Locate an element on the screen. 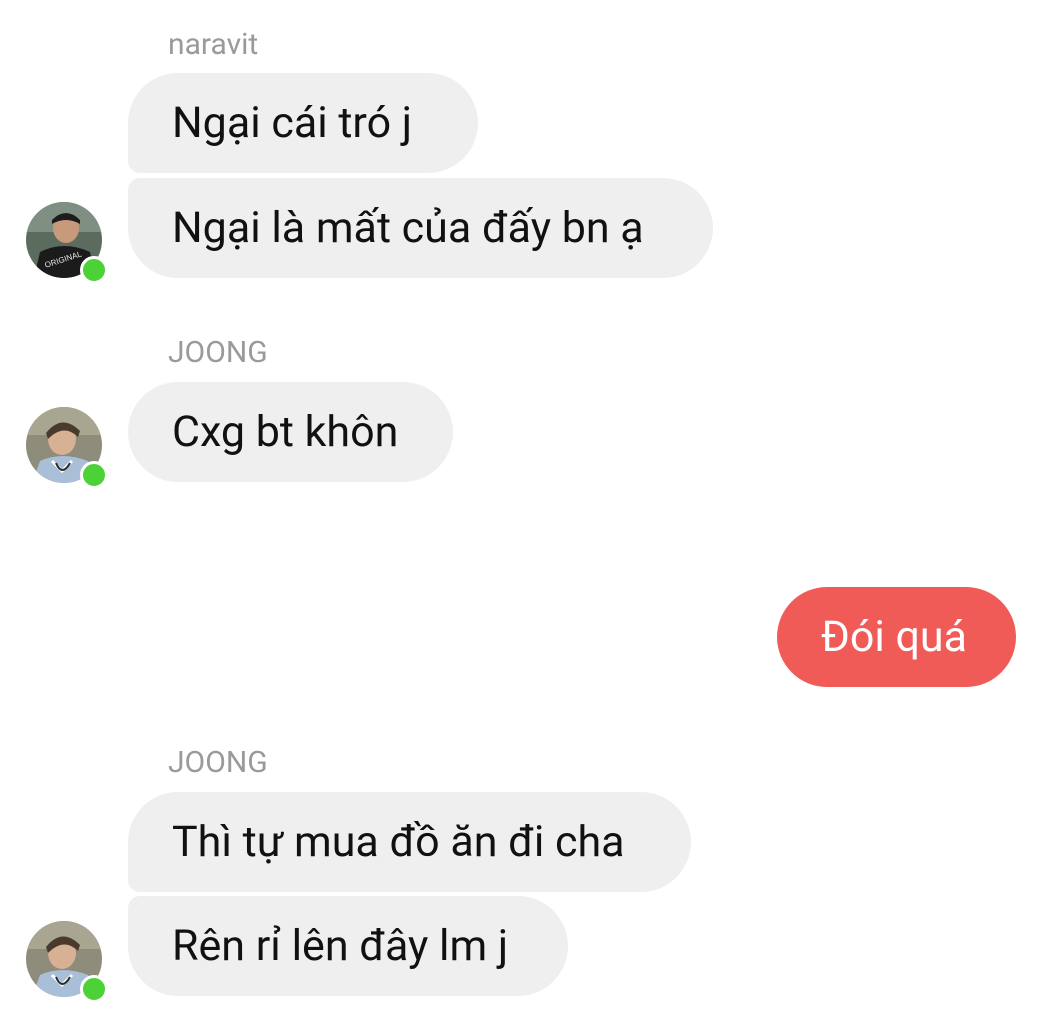 Image resolution: width=1046 pixels, height=1036 pixels. message-bubble: Ngại là mất của đấy bn ạ is located at coordinates (420, 228).